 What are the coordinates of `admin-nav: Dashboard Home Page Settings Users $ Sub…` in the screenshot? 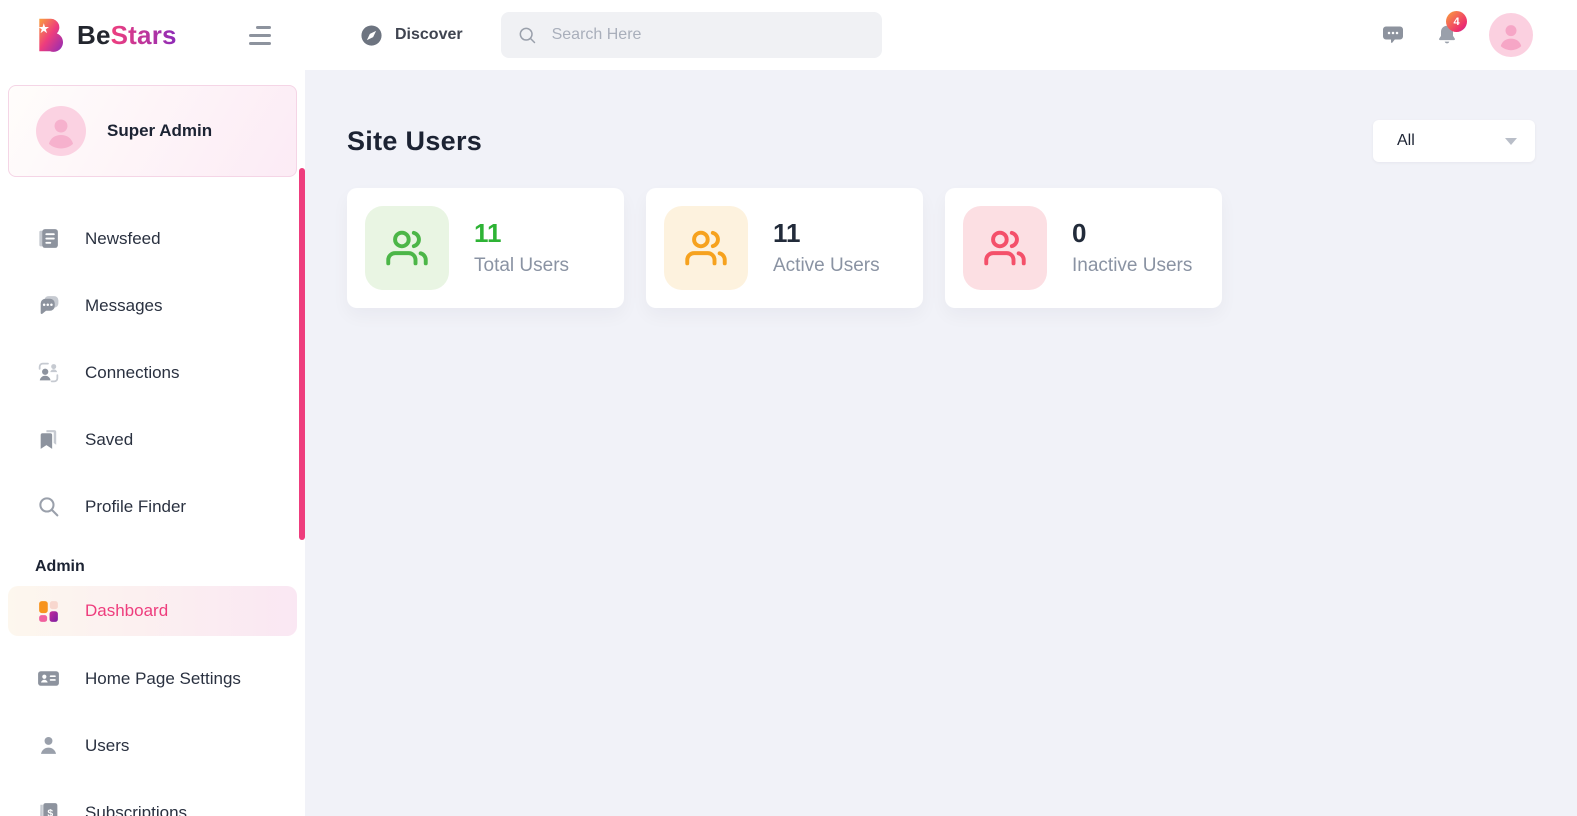 It's located at (152, 701).